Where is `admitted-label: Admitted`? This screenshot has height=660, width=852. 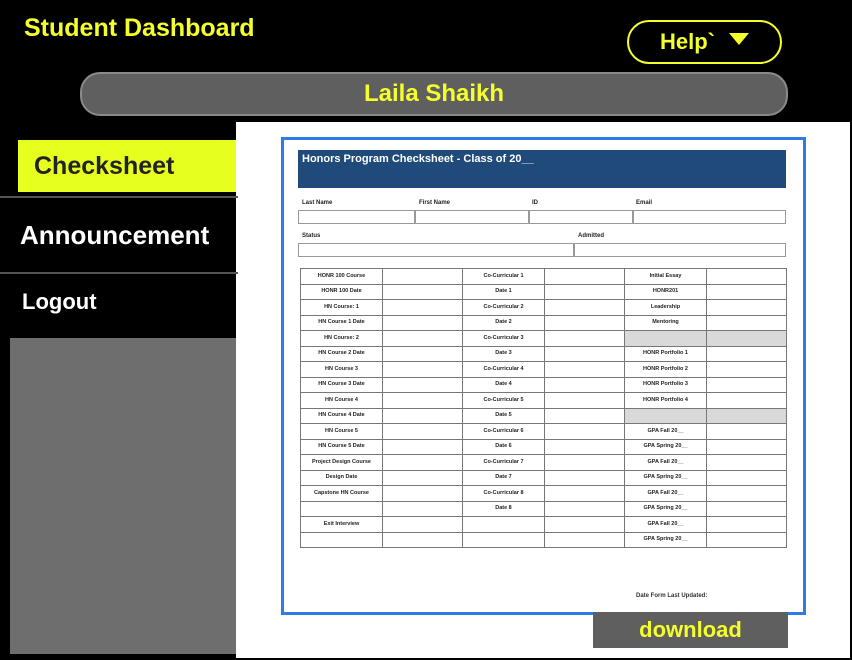
admitted-label: Admitted is located at coordinates (591, 236).